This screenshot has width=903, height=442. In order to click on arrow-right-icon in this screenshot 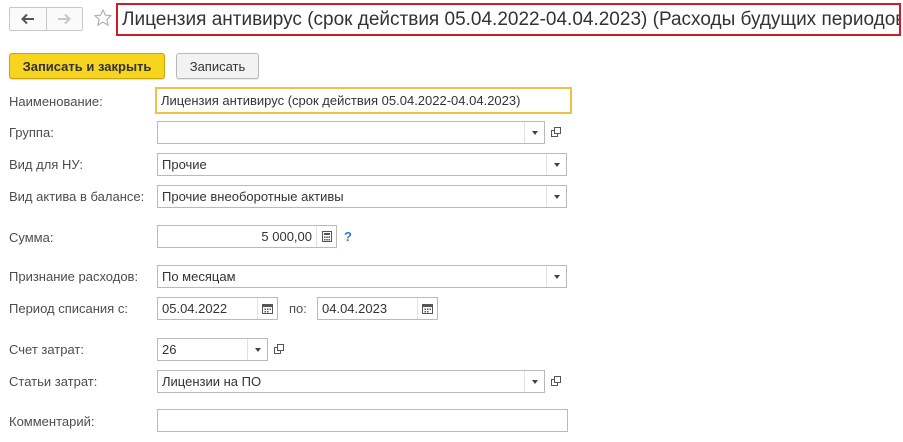, I will do `click(65, 19)`.